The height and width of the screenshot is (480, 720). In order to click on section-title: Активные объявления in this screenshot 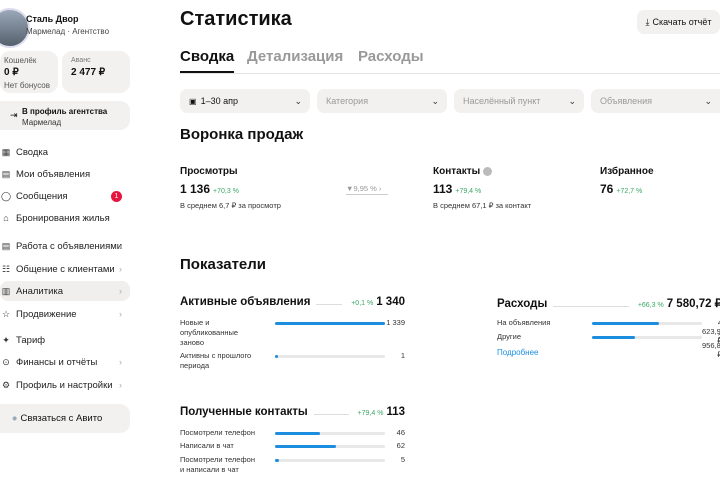, I will do `click(245, 302)`.